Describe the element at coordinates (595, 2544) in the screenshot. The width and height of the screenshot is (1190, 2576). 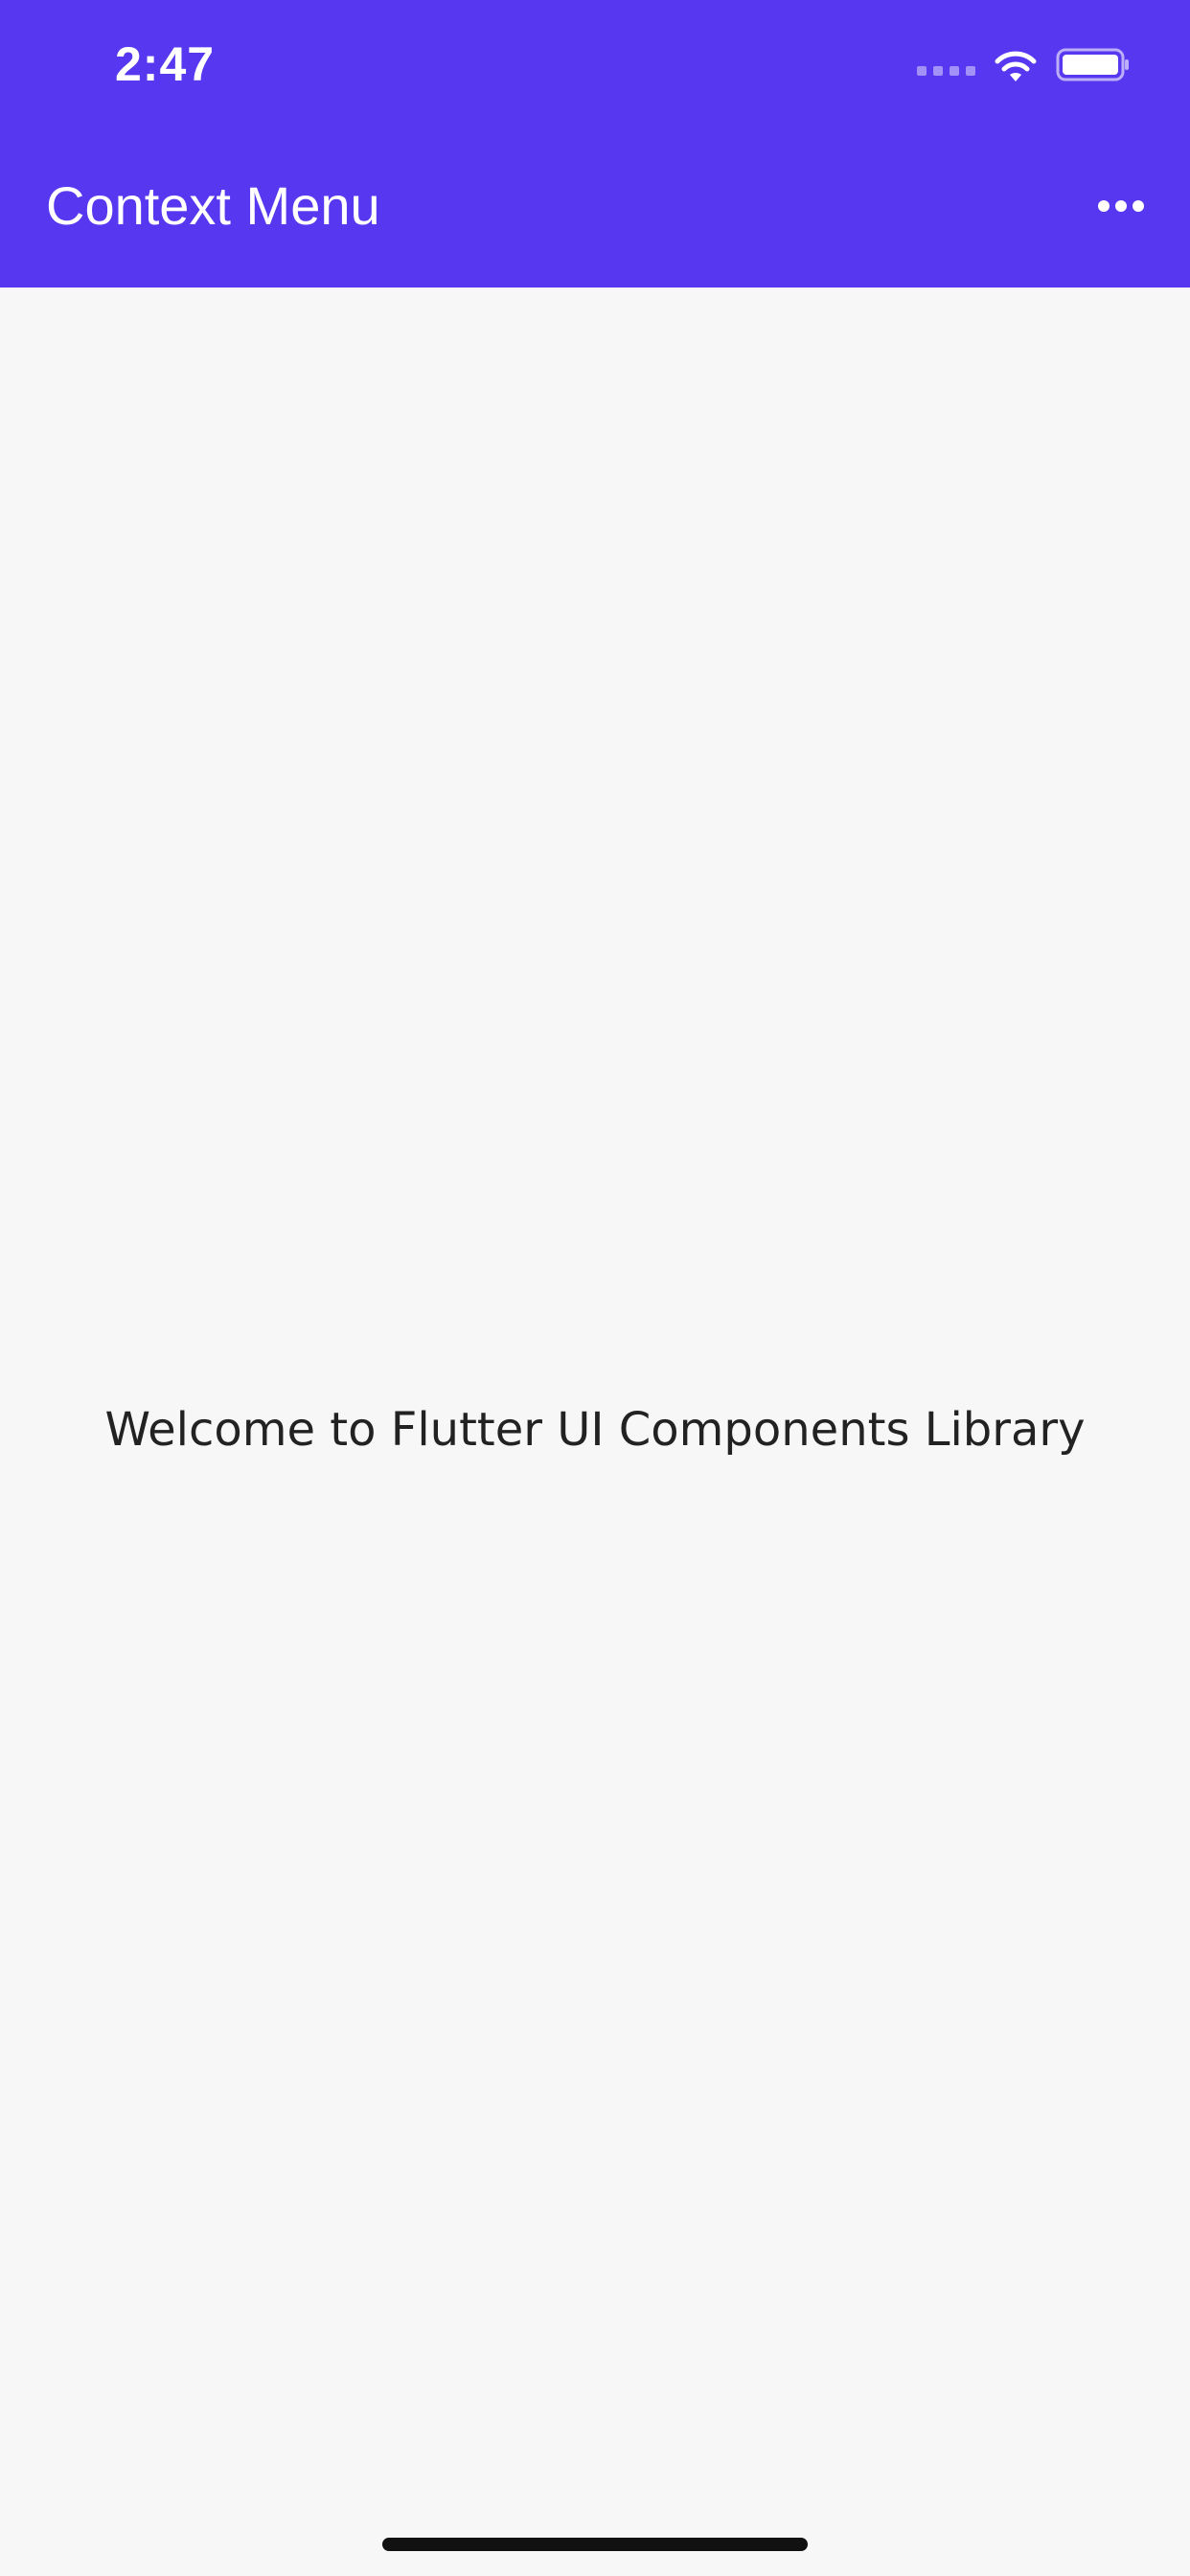
I see `home-indicator` at that location.